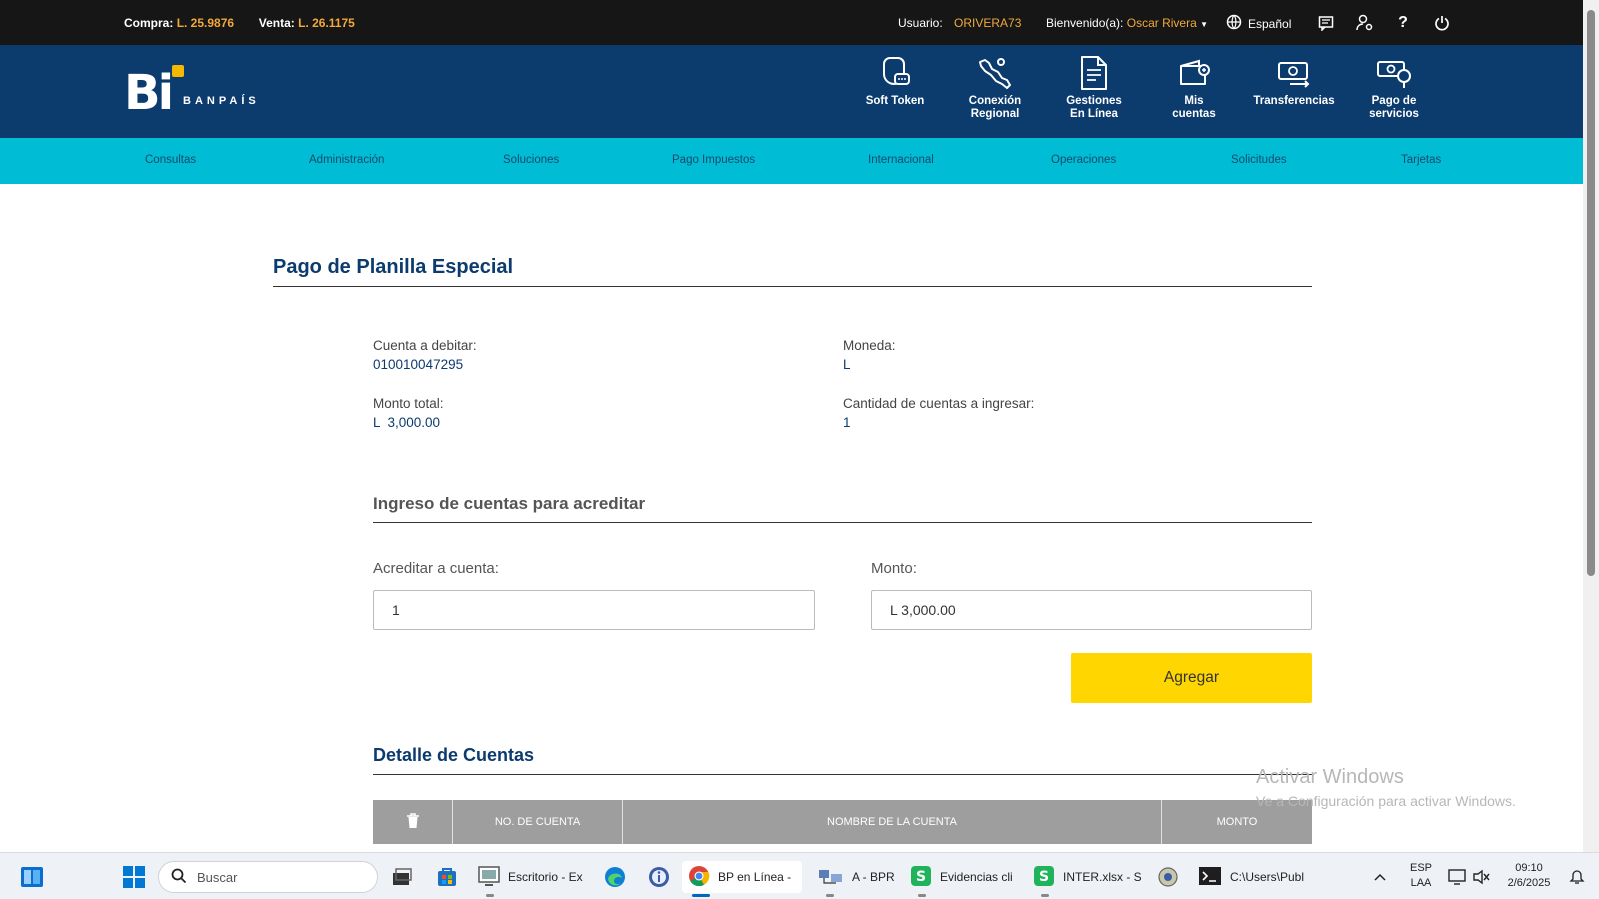 The height and width of the screenshot is (899, 1599). I want to click on exchange-rates: Compra: L. 25.9876 Venta: L. 26.1175, so click(239, 23).